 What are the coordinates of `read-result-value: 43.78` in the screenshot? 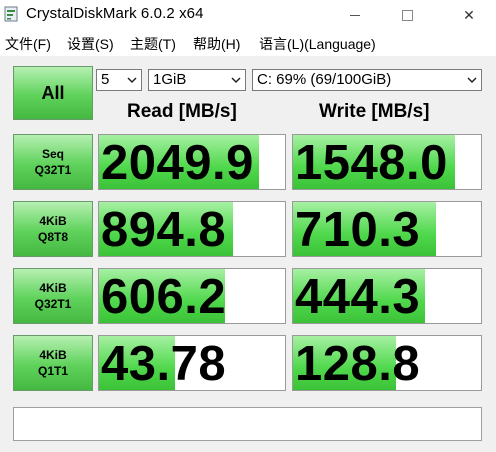 It's located at (164, 364).